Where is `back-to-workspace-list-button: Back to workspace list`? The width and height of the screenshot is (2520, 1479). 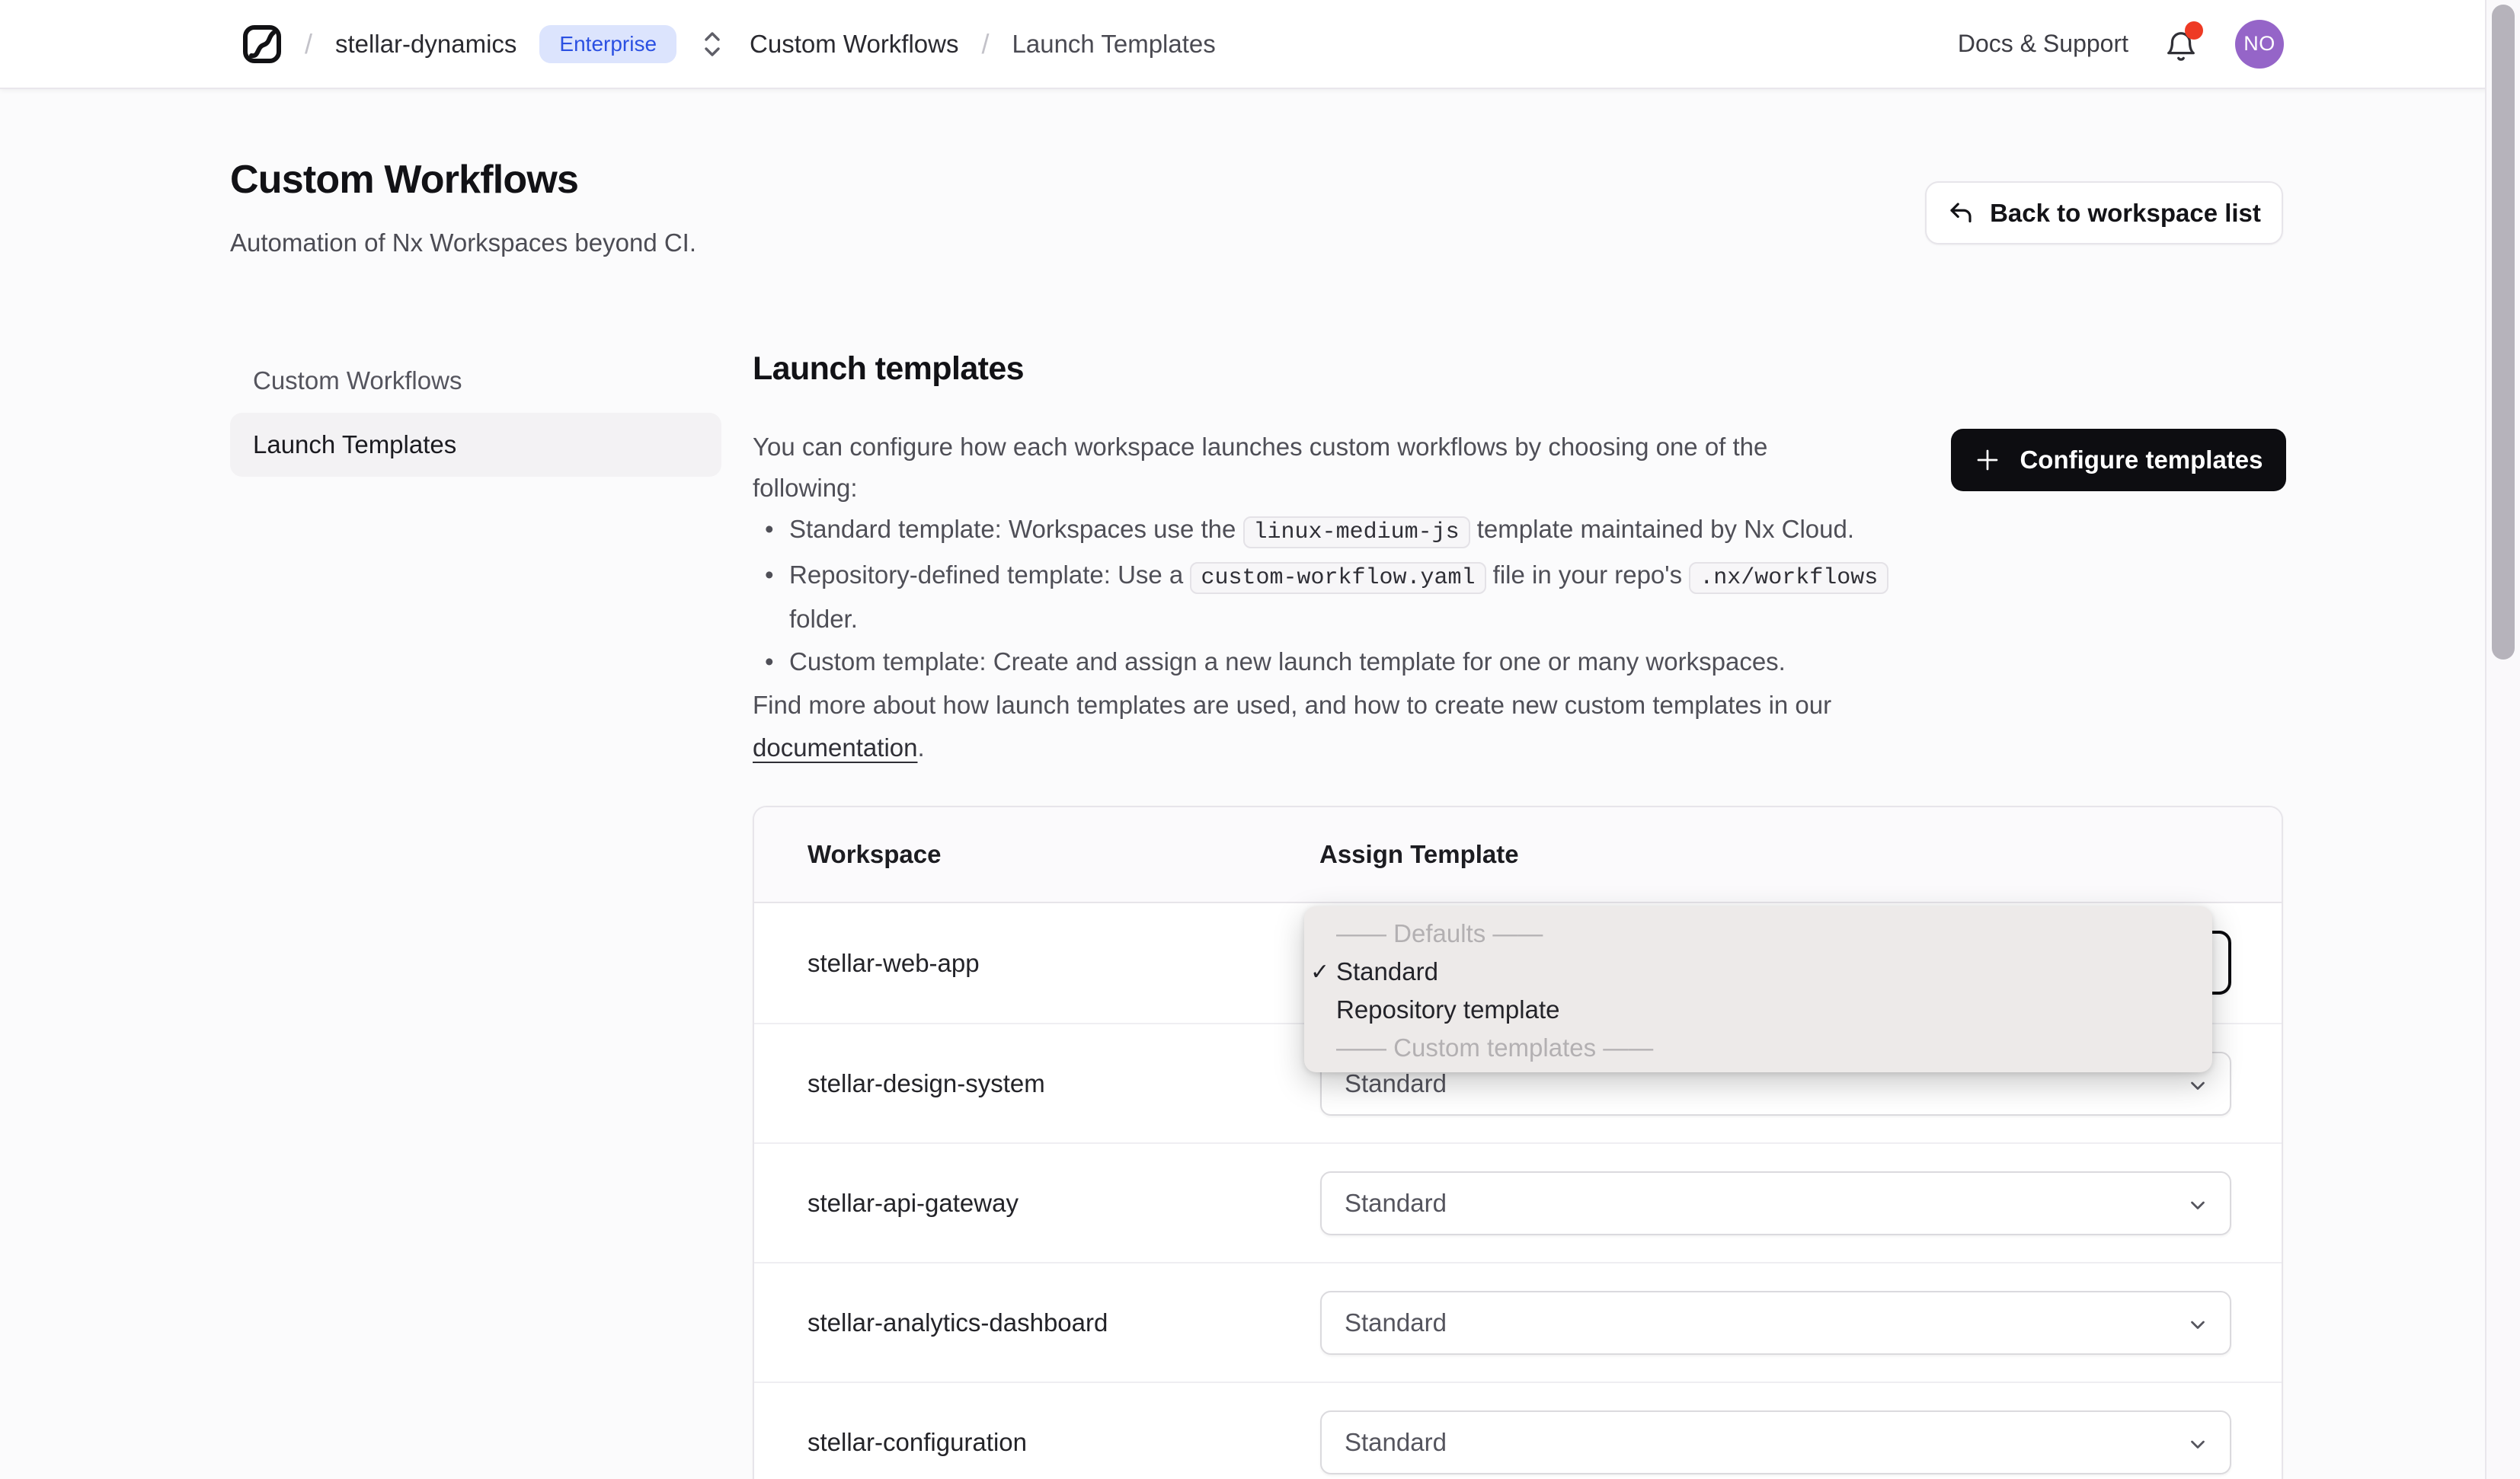
back-to-workspace-list-button: Back to workspace list is located at coordinates (2104, 212).